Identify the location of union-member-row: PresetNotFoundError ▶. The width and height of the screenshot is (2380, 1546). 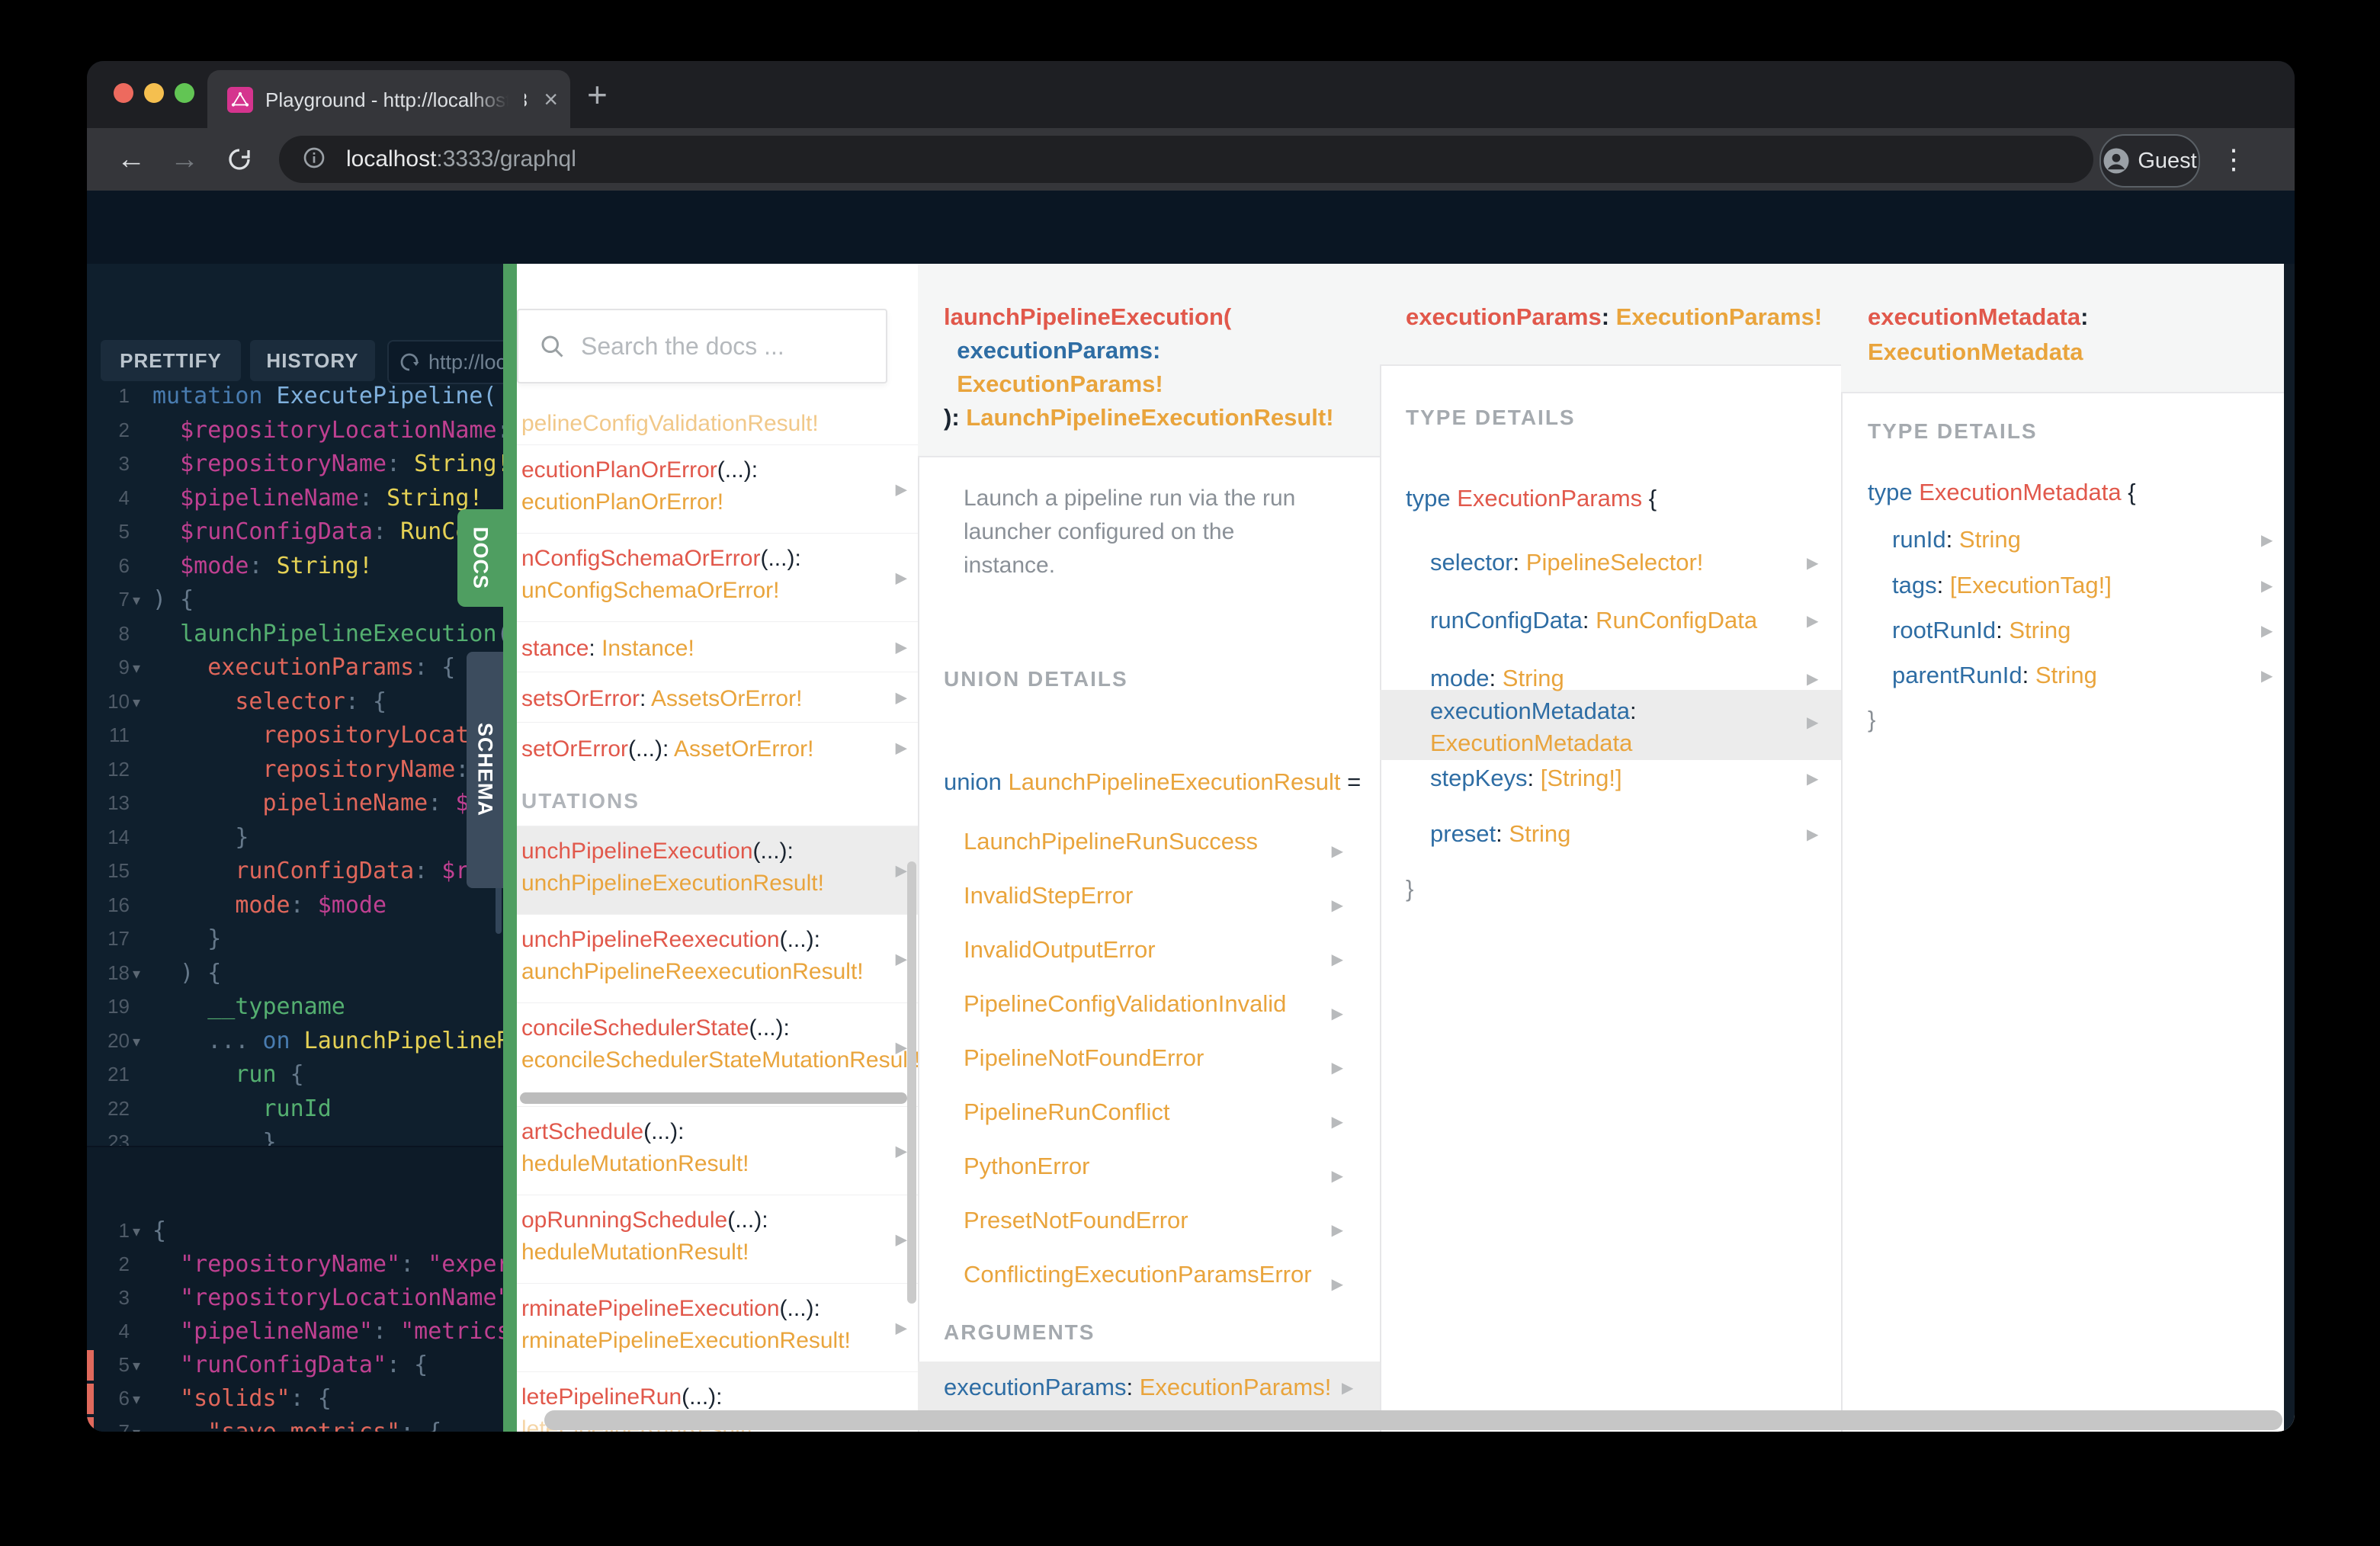
(1149, 1231).